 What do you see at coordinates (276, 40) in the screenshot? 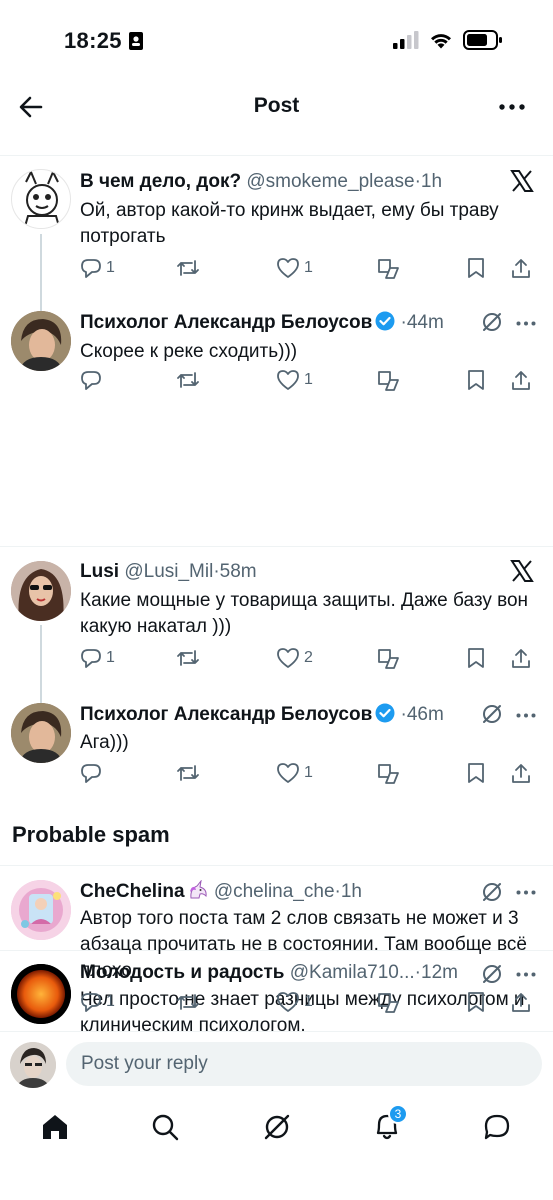
I see `status-bar: 18:25` at bounding box center [276, 40].